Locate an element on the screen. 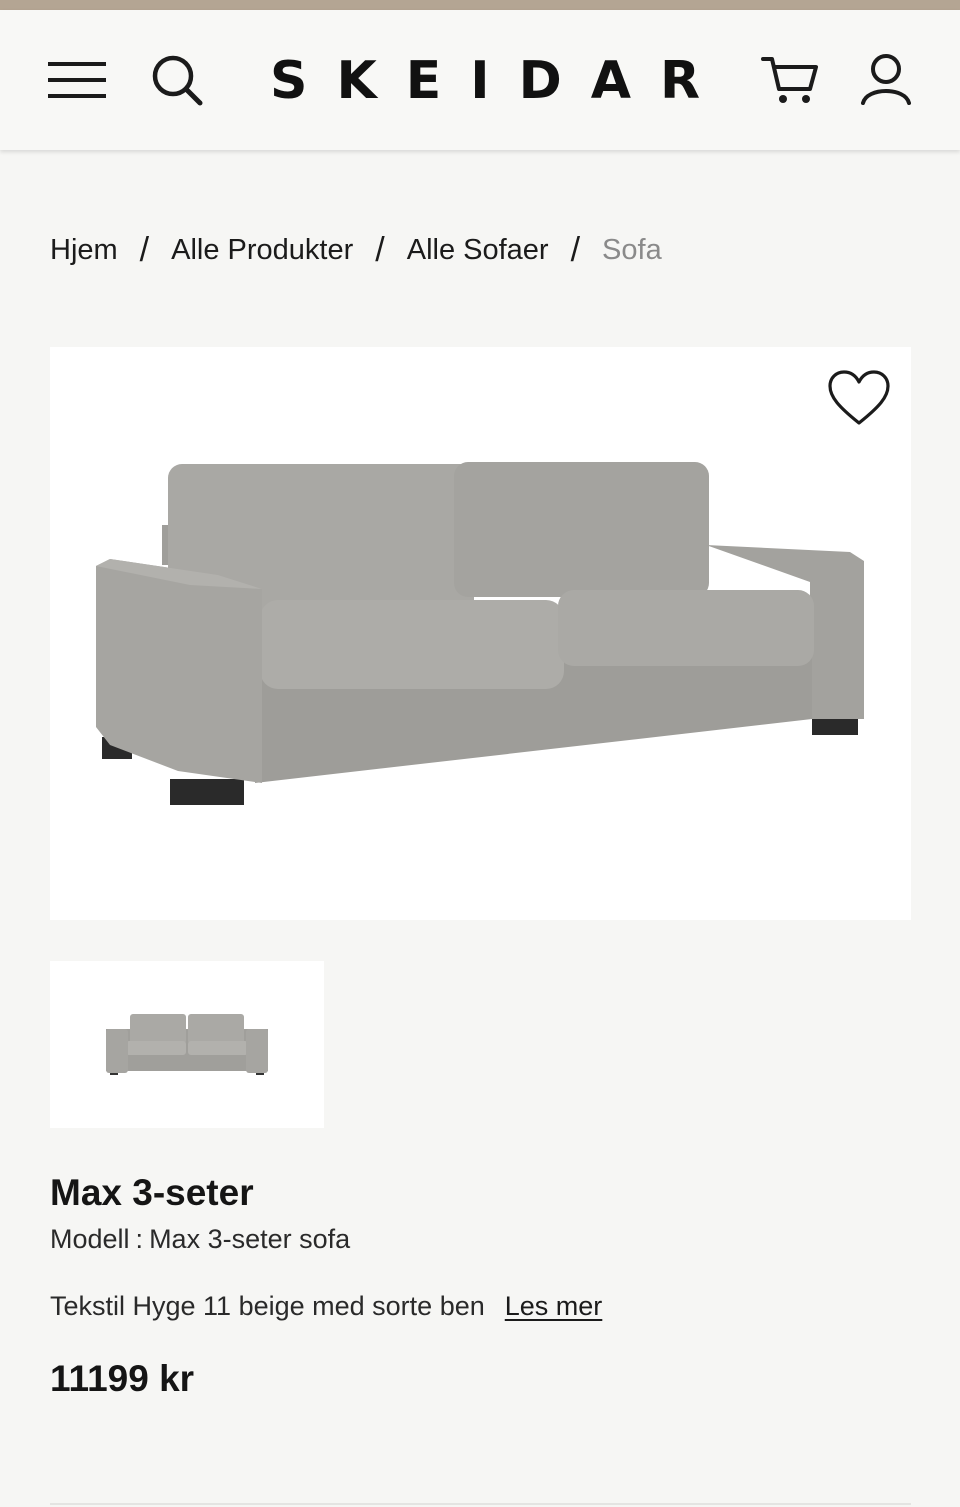 The width and height of the screenshot is (960, 1507). brand-logo: SKEIDAR is located at coordinates (485, 81).